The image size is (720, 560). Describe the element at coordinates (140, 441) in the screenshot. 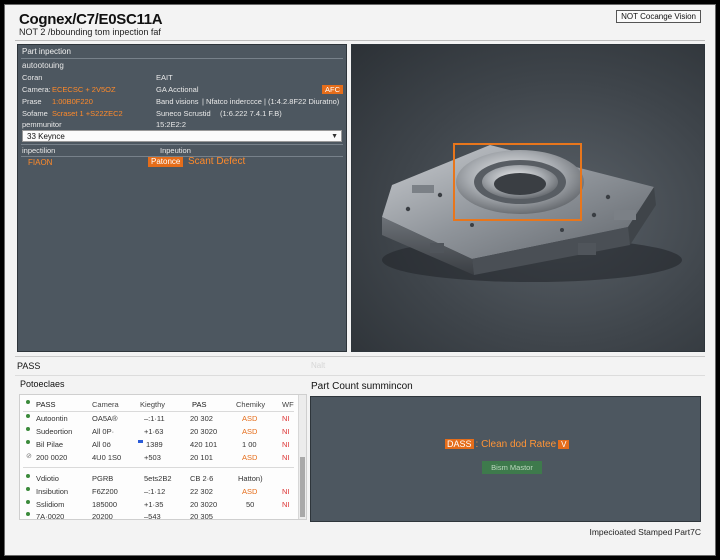

I see `progress-marker` at that location.